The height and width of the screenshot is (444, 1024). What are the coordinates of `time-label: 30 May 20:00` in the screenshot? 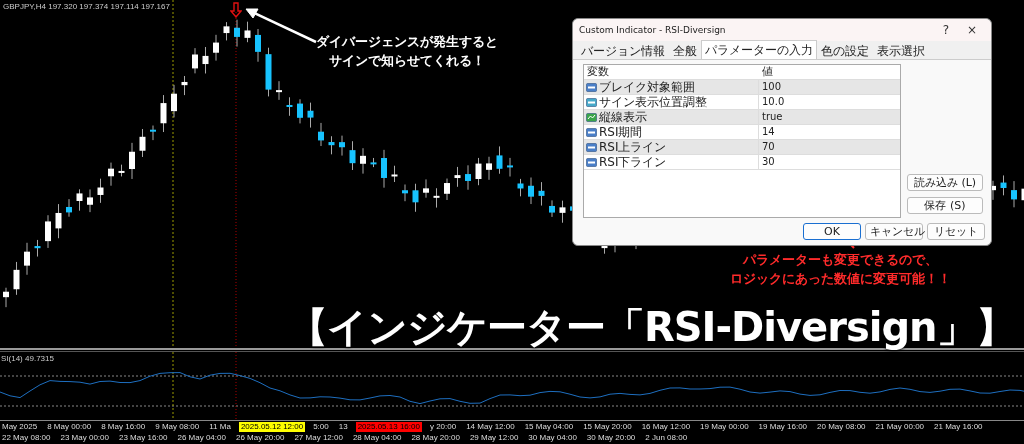 It's located at (611, 438).